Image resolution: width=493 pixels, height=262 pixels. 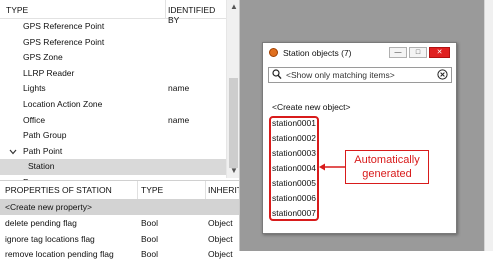 I want to click on tree-row-label: Path Point, so click(x=43, y=150).